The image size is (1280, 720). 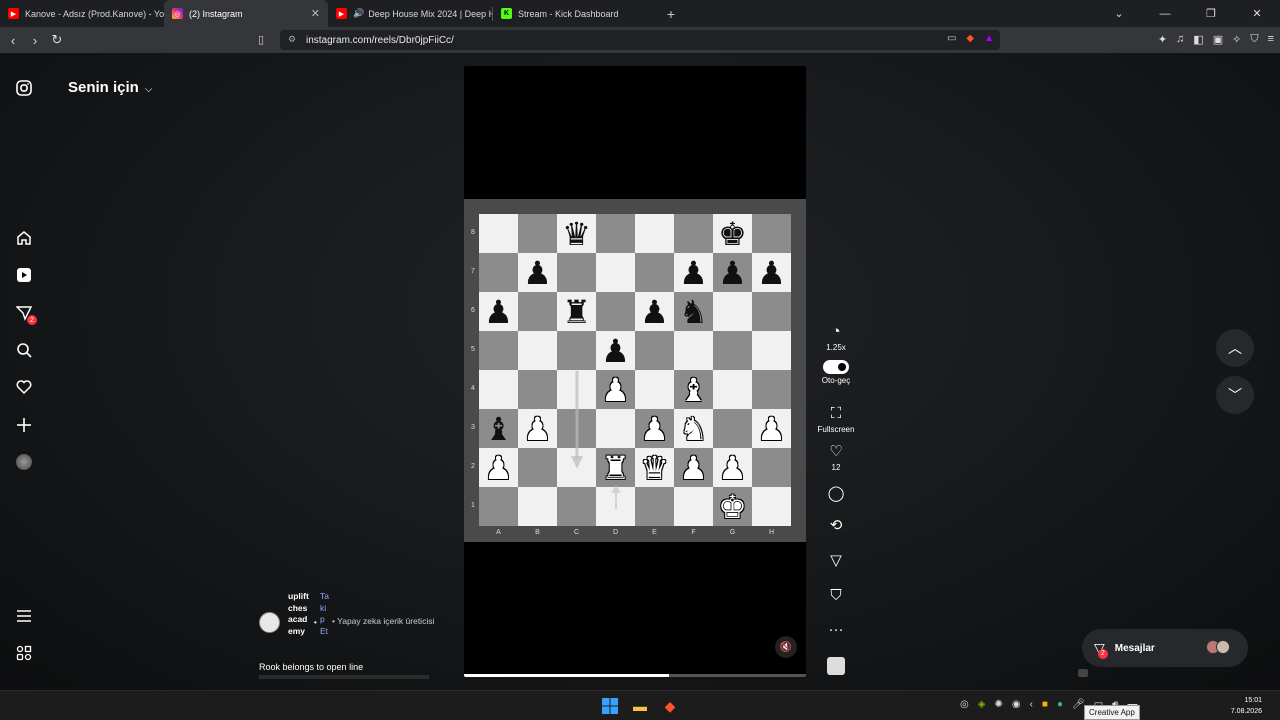 I want to click on creative-app-icon: ■, so click(x=1045, y=704).